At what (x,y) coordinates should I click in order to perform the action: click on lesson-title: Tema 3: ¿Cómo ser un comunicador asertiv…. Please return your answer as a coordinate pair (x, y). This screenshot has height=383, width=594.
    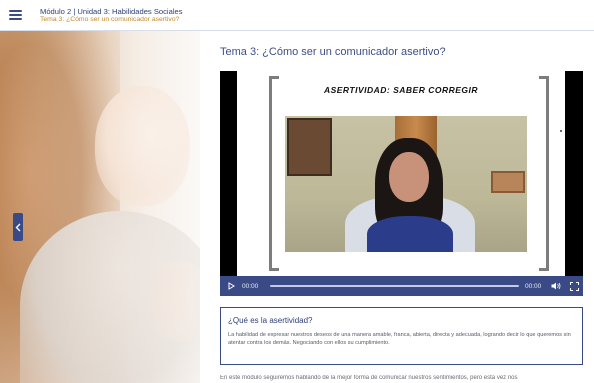
    Looking at the image, I should click on (333, 52).